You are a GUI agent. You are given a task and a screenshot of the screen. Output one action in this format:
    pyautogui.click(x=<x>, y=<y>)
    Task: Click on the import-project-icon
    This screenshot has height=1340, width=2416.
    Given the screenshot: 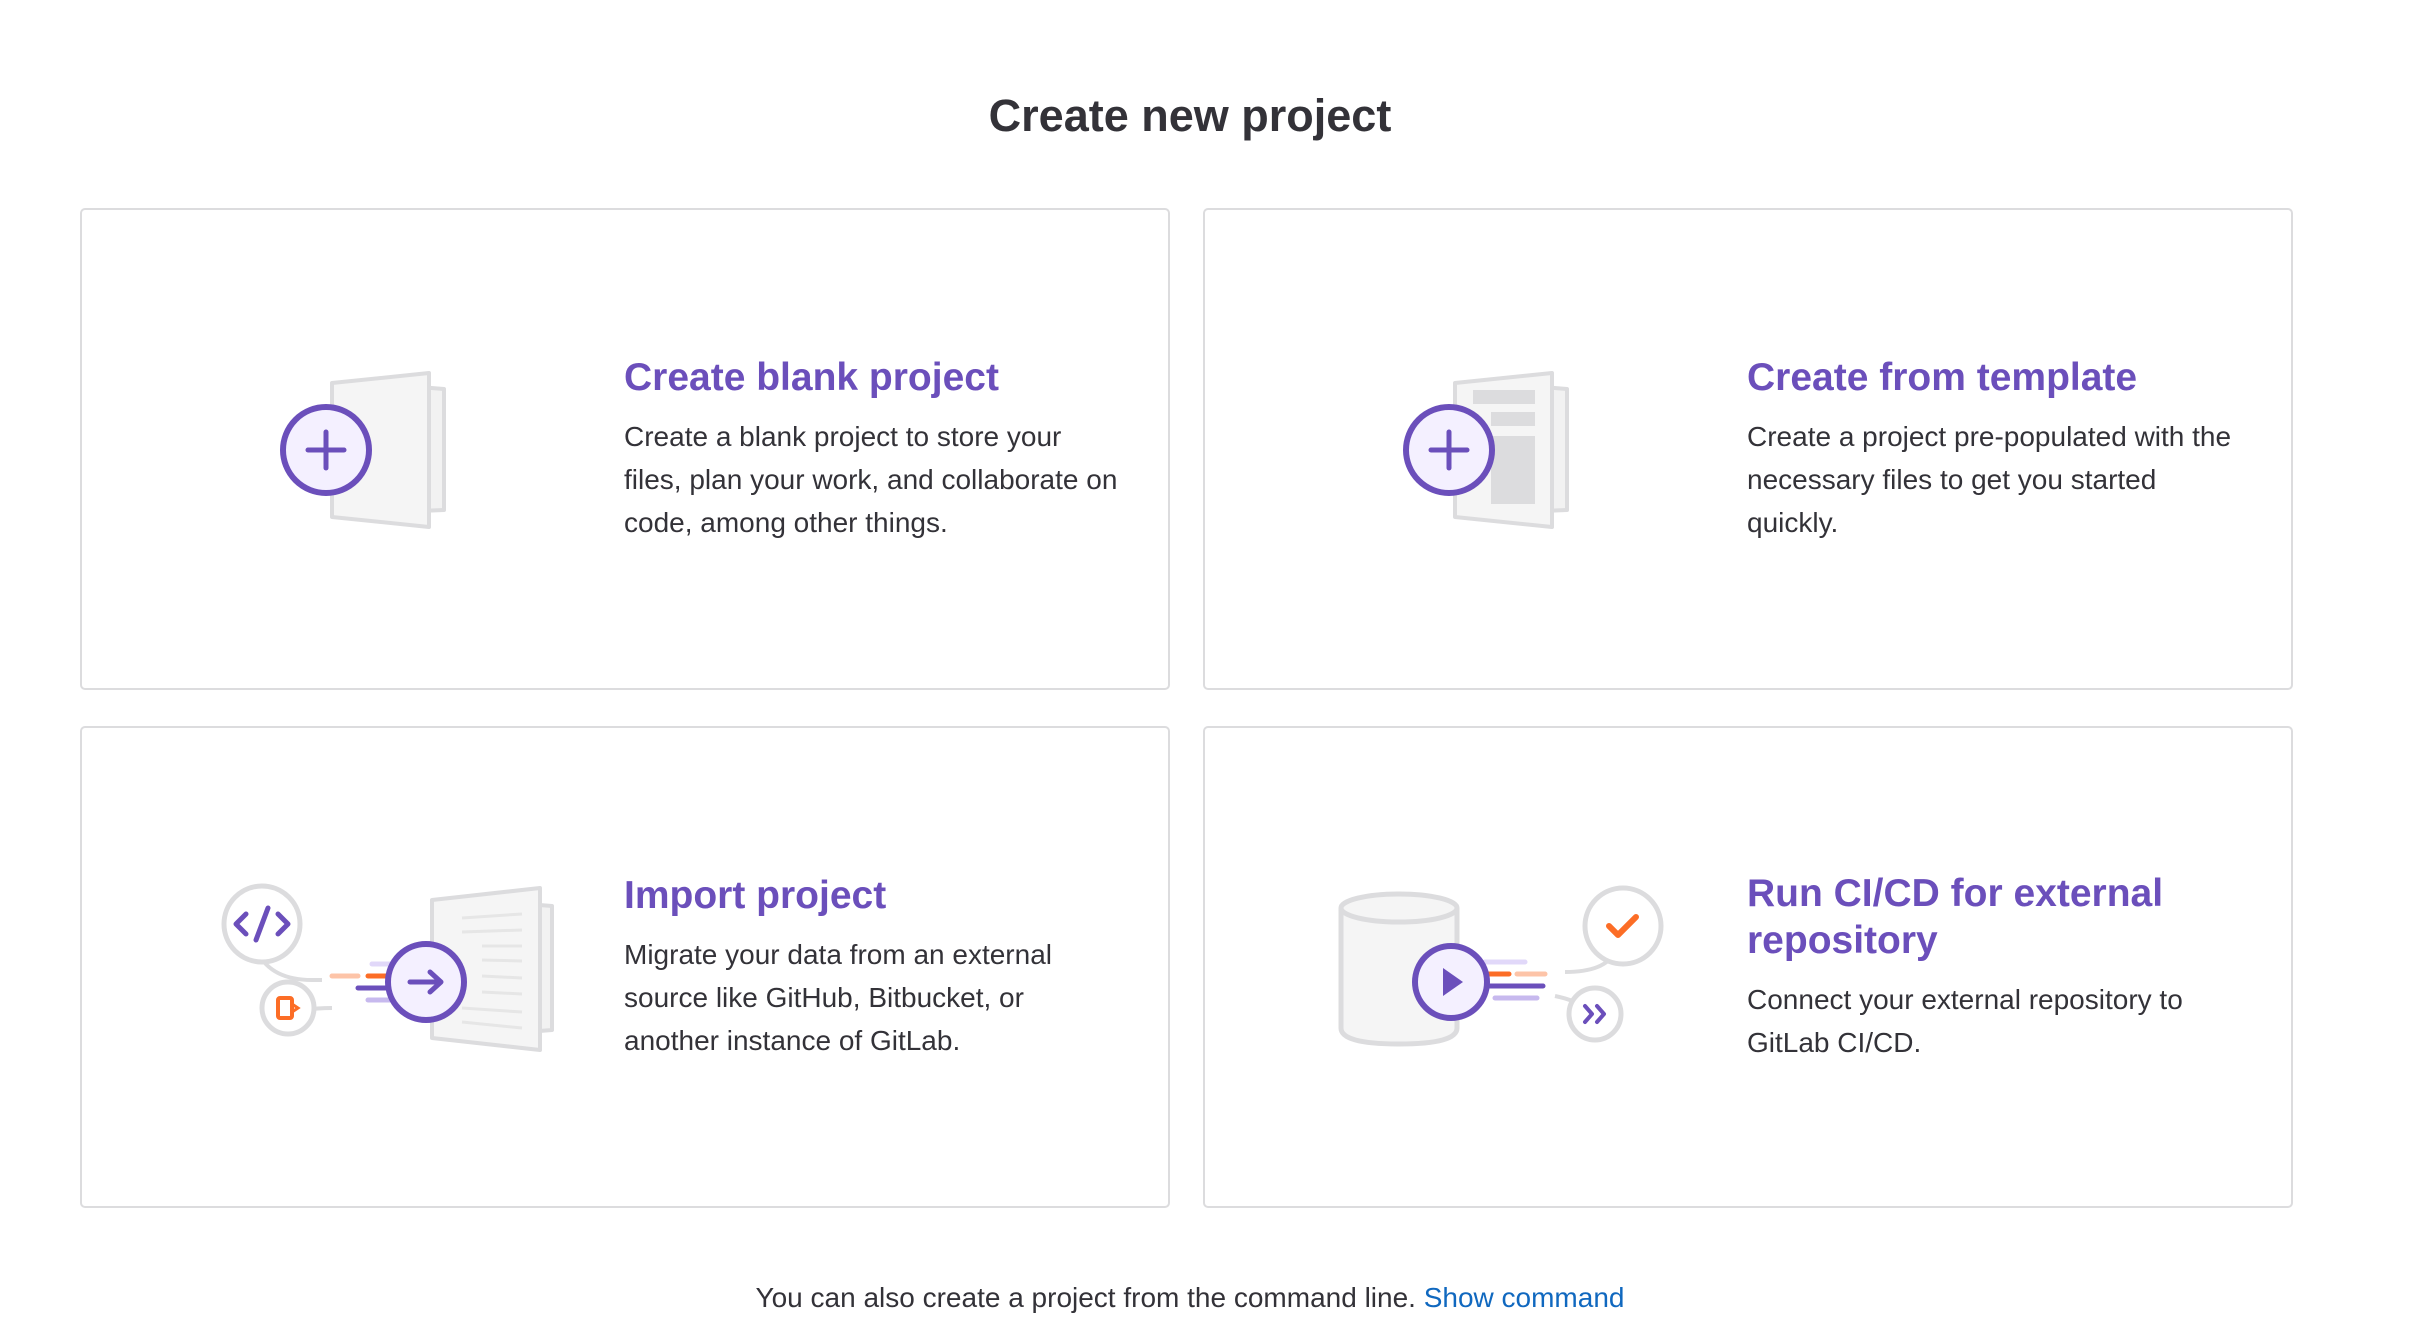 What is the action you would take?
    pyautogui.click(x=387, y=967)
    